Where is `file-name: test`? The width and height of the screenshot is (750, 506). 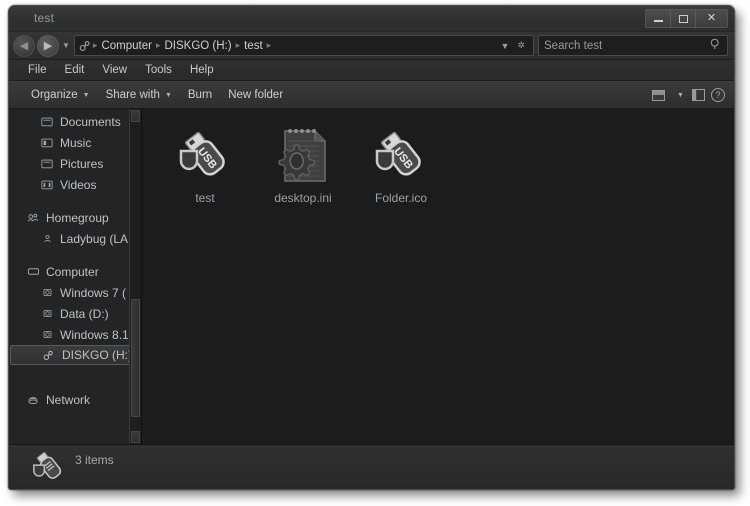 file-name: test is located at coordinates (205, 198).